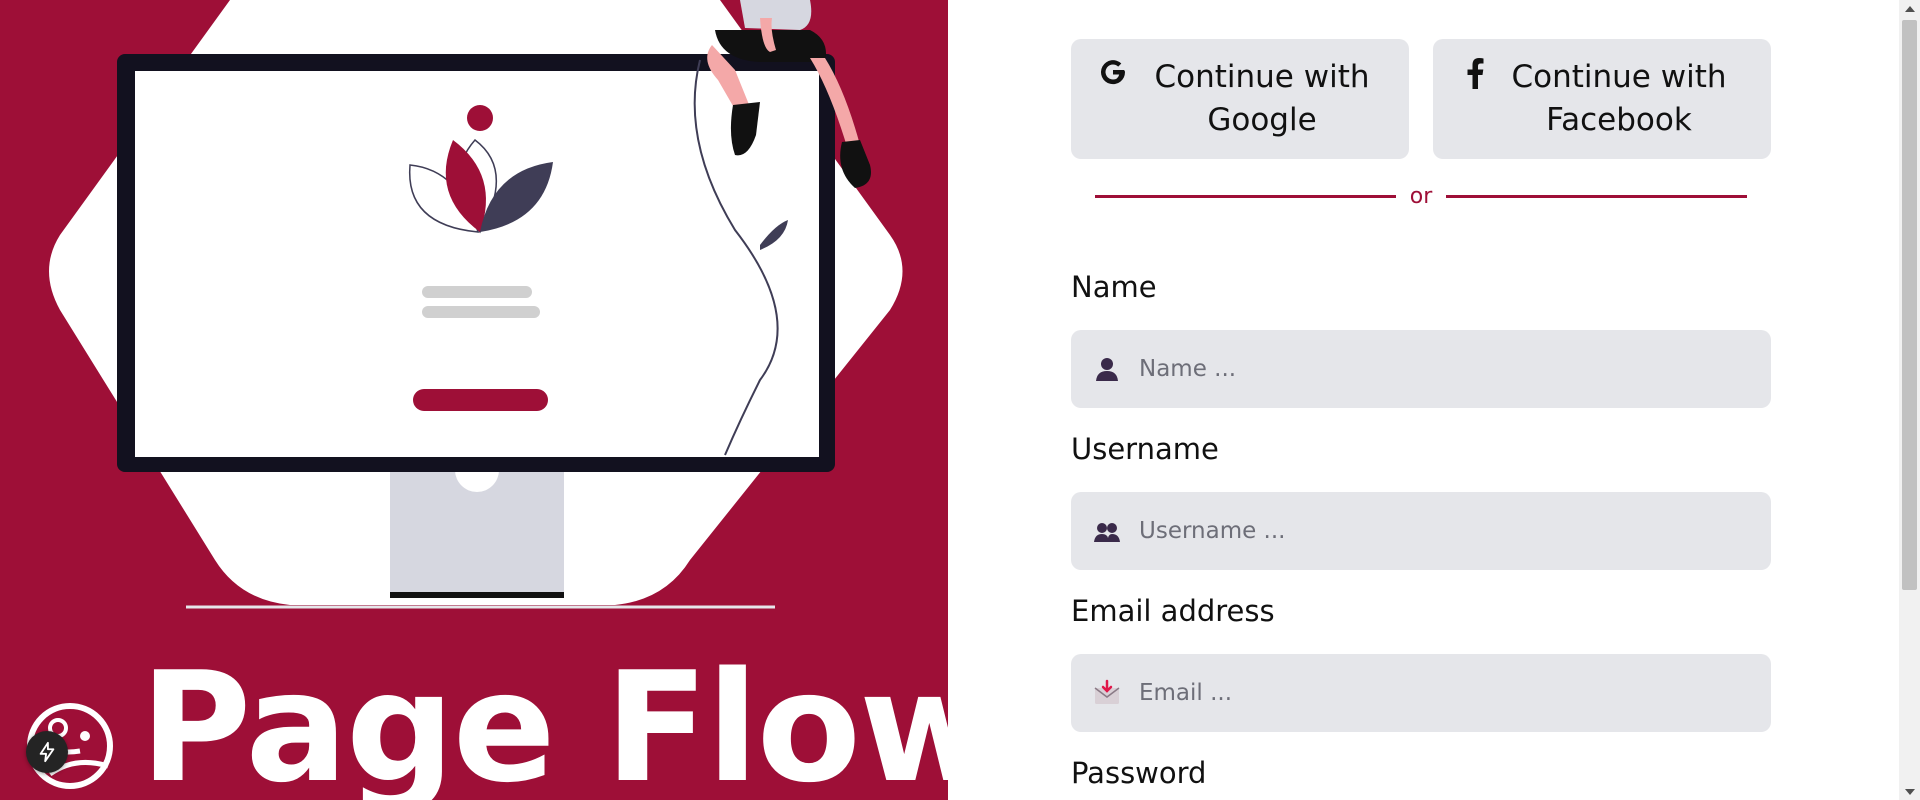 This screenshot has height=800, width=1920. I want to click on lightning-button, so click(47, 752).